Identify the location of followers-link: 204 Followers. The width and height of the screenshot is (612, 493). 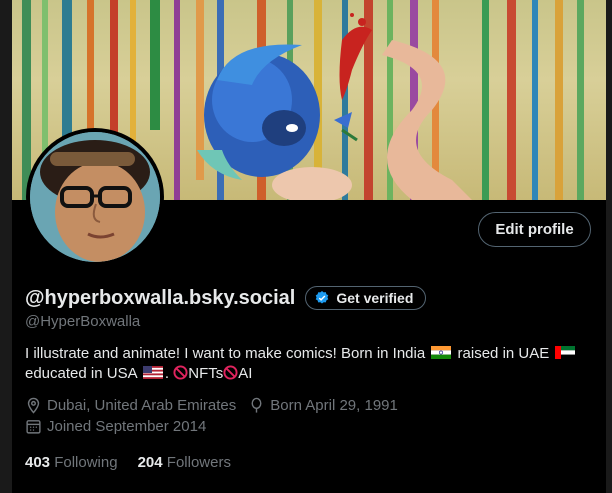
(184, 462).